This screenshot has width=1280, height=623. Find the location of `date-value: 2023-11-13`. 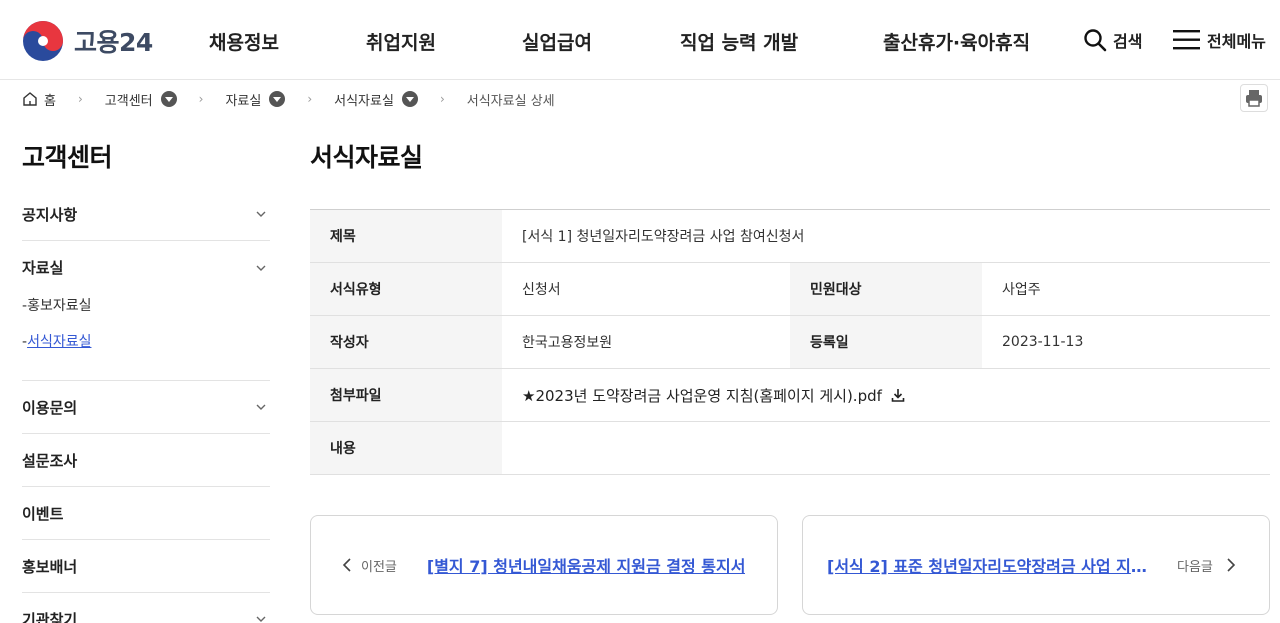

date-value: 2023-11-13 is located at coordinates (1043, 342).